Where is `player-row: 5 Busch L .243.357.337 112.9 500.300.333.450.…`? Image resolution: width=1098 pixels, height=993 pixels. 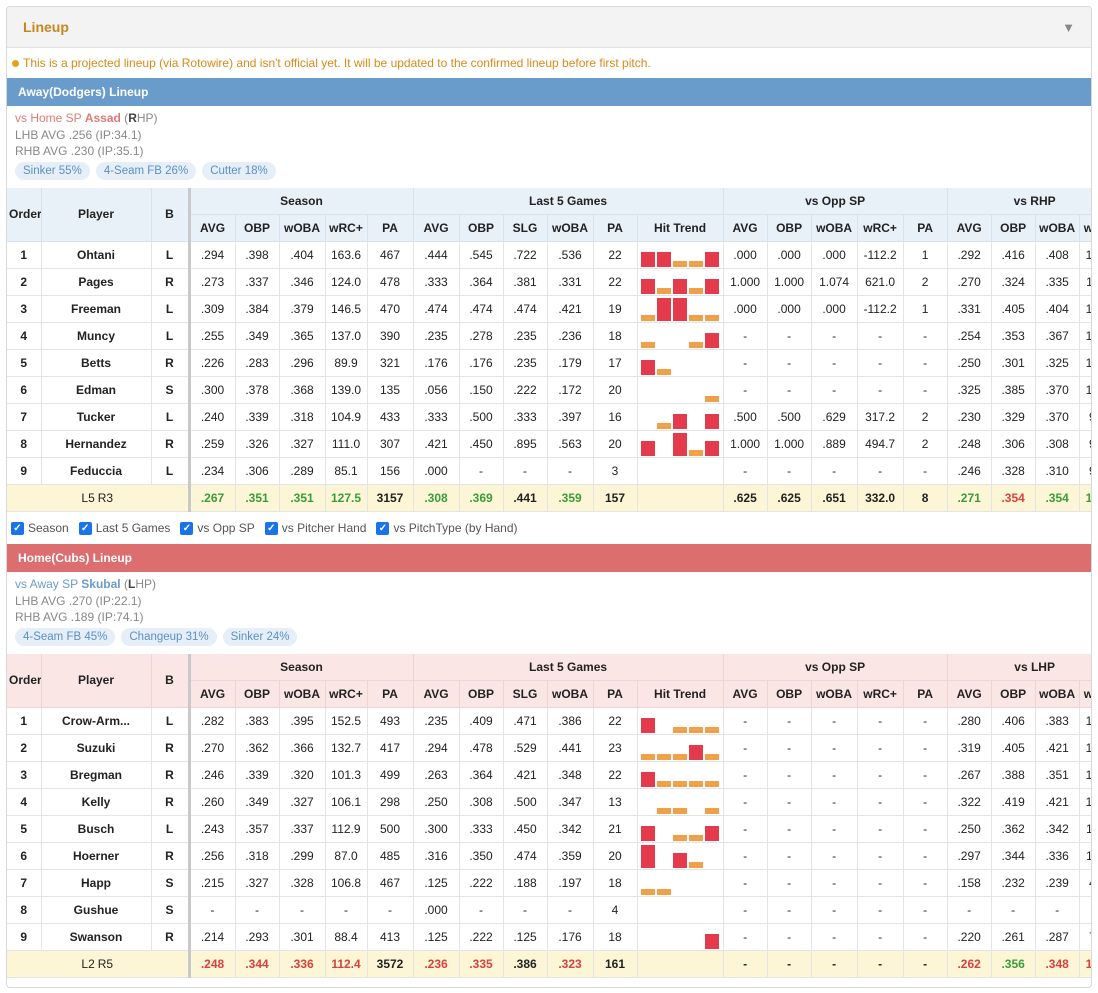 player-row: 5 Busch L .243.357.337 112.9 500.300.333.450.… is located at coordinates (549, 829).